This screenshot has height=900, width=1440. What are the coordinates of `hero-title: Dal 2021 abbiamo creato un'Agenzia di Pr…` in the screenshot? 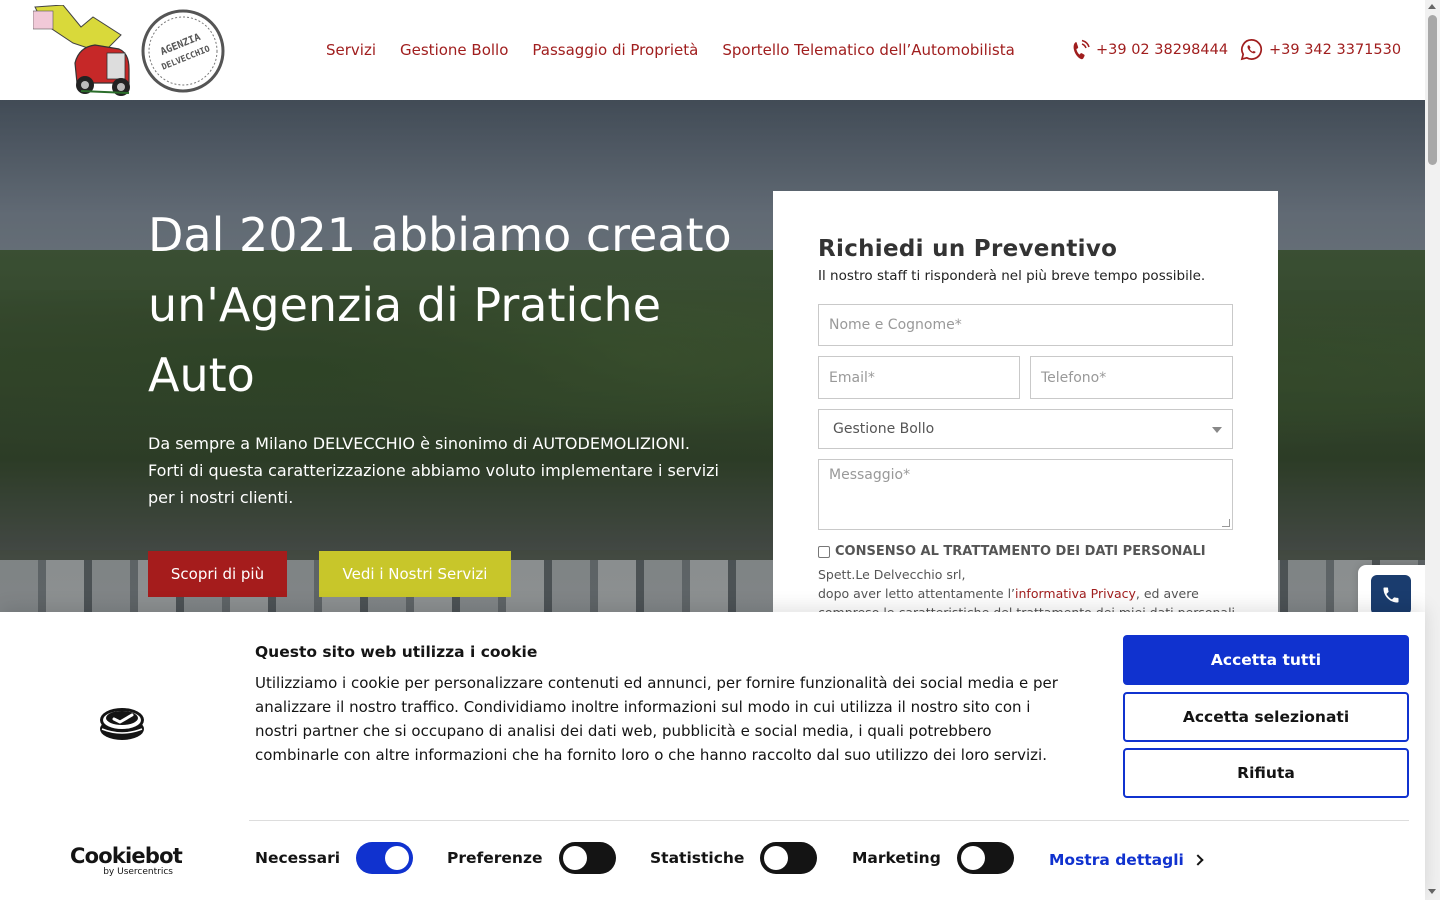 It's located at (440, 305).